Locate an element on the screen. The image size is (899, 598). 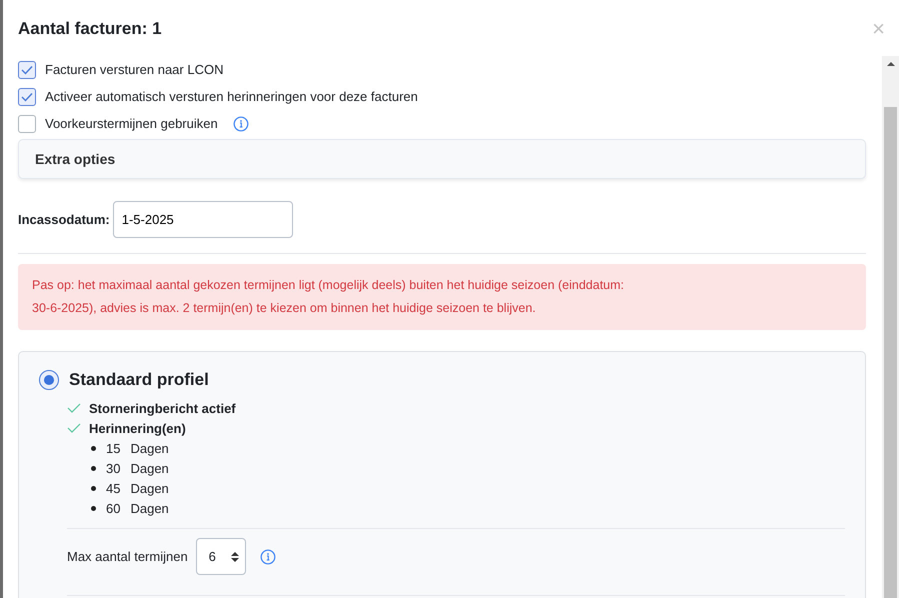
warning-alert: Pas op: het maximaal aantal gekozen termijnen ligt (mogelijk deels) buiten het huidige seizoen (einddatum: 30-6-2025), advies is max. 2 termijn(en) te kiezen om binnen het huidige seizoen te blijven. is located at coordinates (442, 297).